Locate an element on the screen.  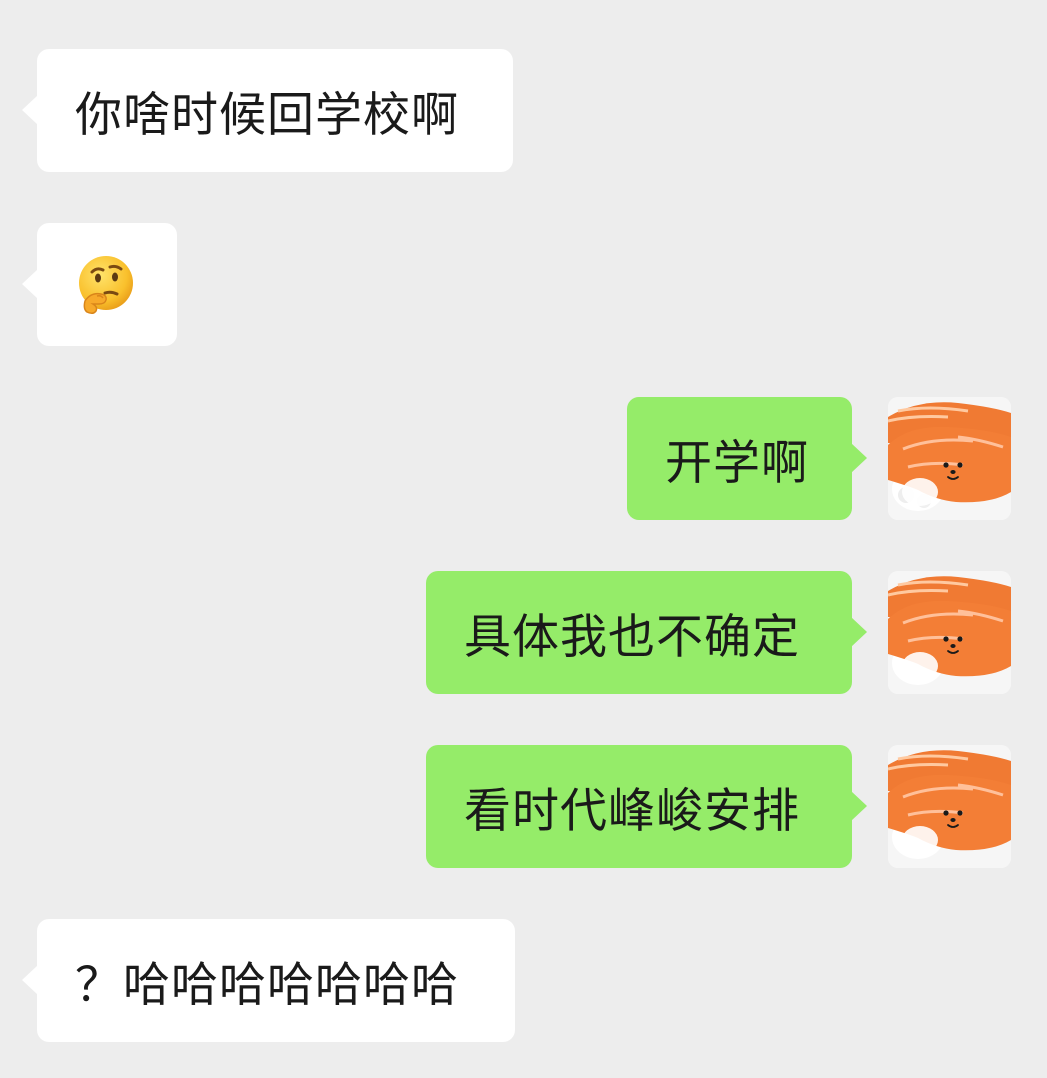
outgoing-message-bubble: 具体我也不确定 is located at coordinates (646, 632).